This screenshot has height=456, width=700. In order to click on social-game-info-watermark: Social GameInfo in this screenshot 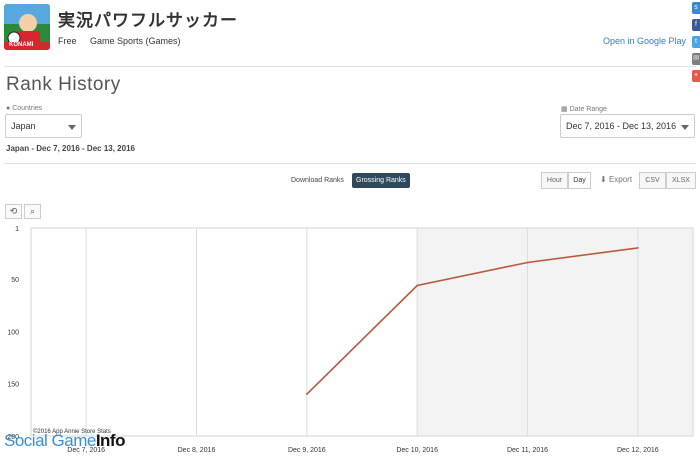, I will do `click(64, 440)`.